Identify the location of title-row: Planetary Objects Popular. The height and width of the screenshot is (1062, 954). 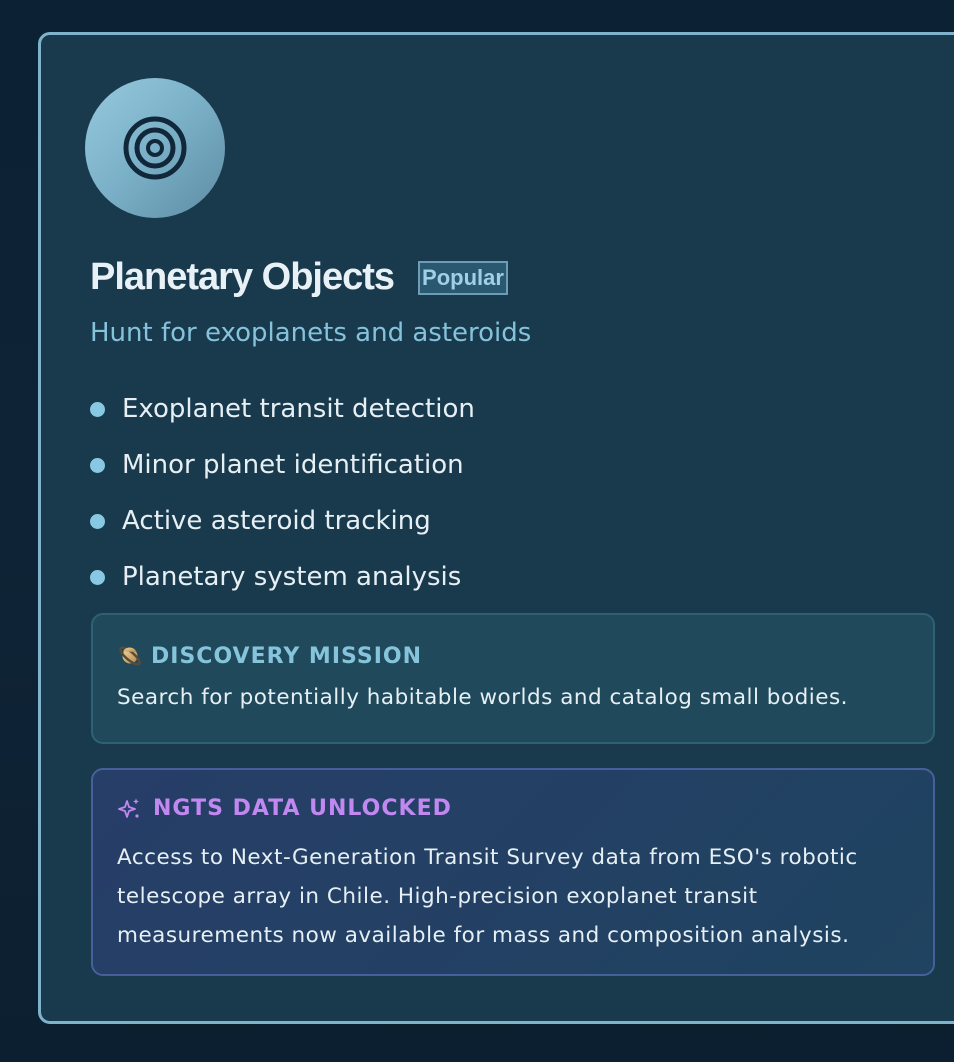
(299, 277).